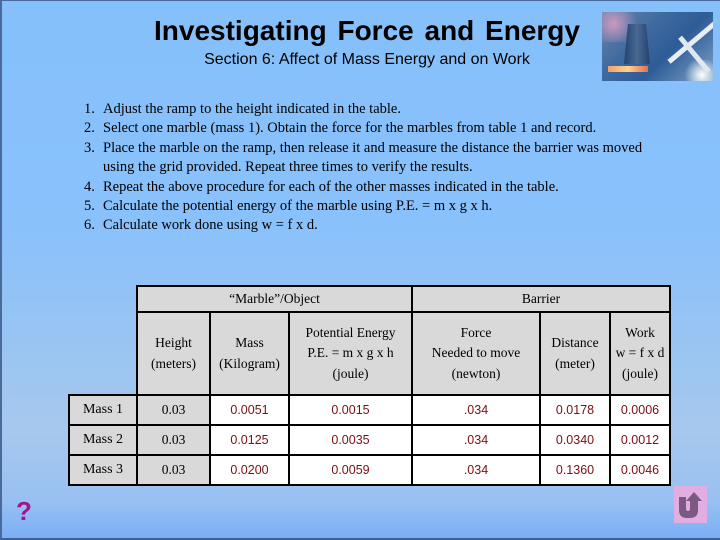 The width and height of the screenshot is (720, 540). I want to click on row-label: Mass 3, so click(103, 470).